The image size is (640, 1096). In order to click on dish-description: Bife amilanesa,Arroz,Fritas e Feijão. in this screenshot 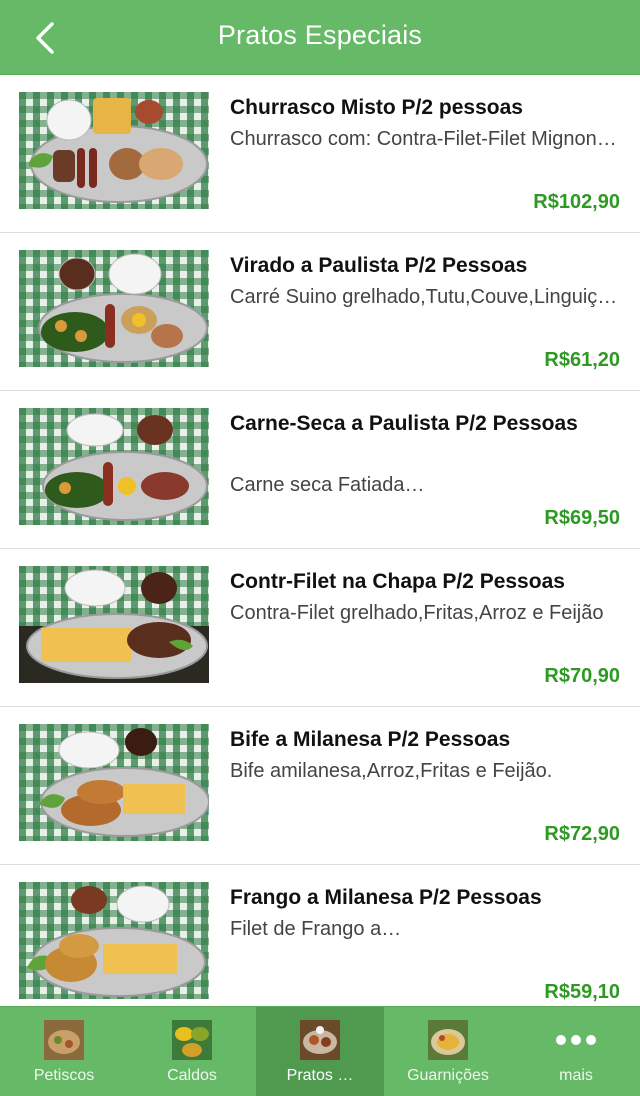, I will do `click(391, 771)`.